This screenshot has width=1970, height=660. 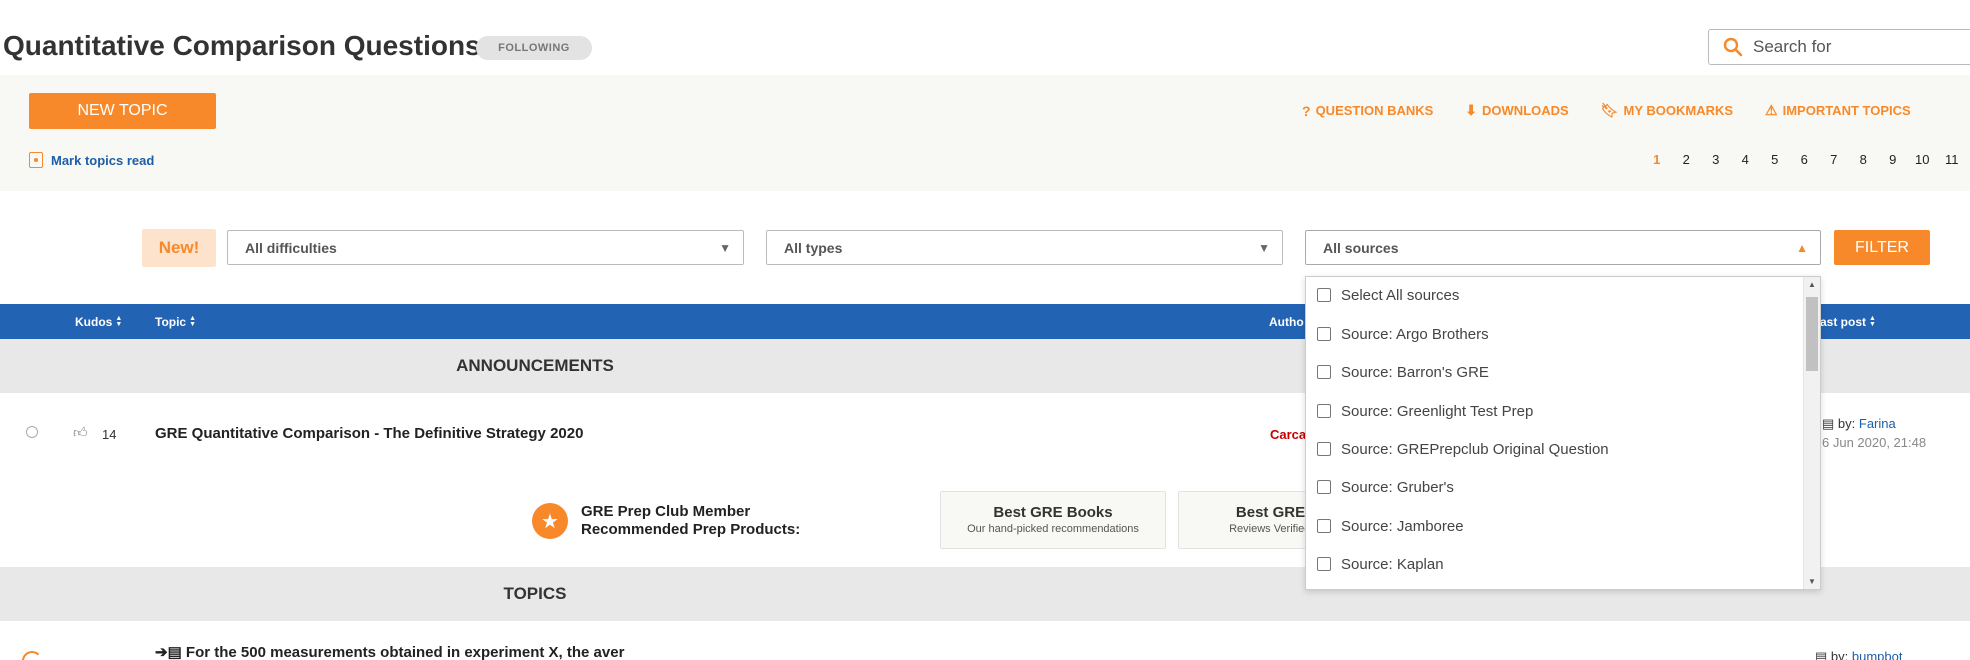 I want to click on source-option: Source: Argo Brothers, so click(x=1403, y=334).